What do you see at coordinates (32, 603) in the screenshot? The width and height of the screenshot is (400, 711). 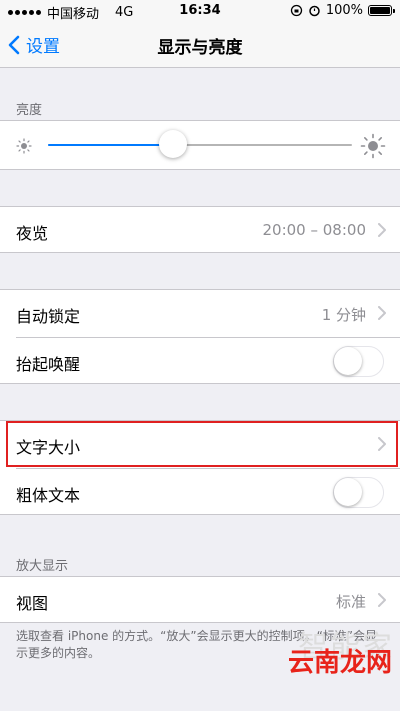 I see `view-label: 视图` at bounding box center [32, 603].